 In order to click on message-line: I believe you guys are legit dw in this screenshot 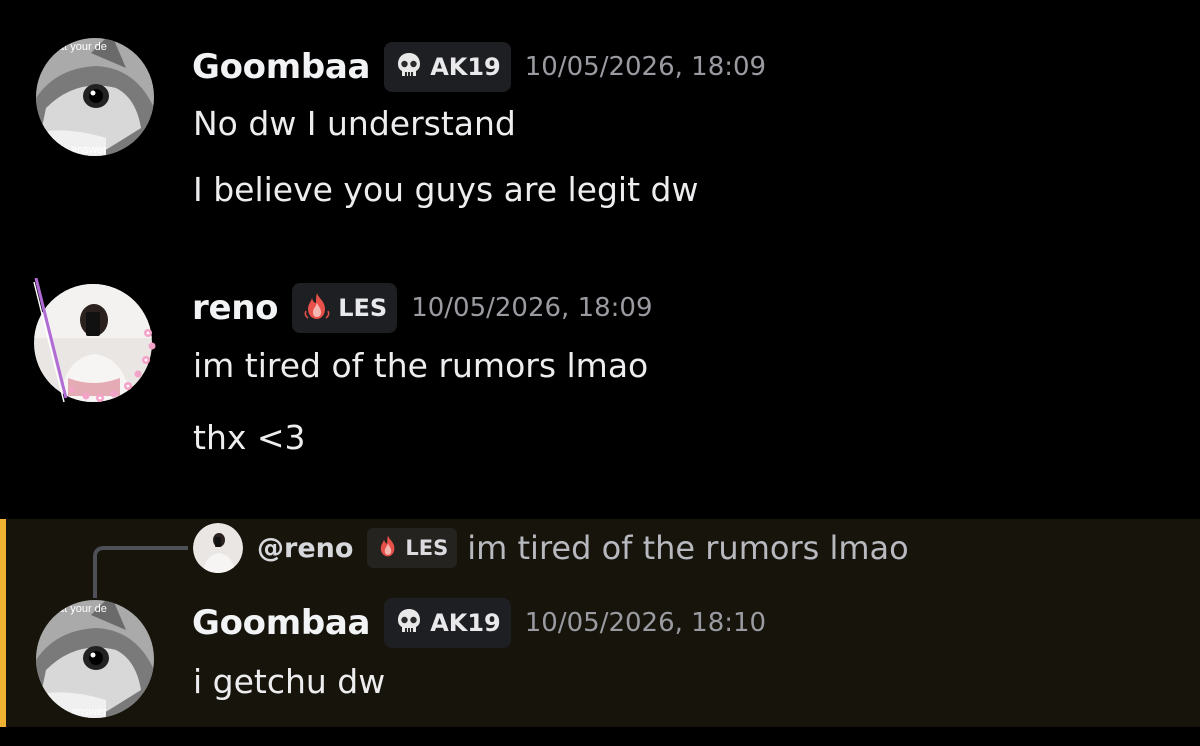, I will do `click(446, 189)`.